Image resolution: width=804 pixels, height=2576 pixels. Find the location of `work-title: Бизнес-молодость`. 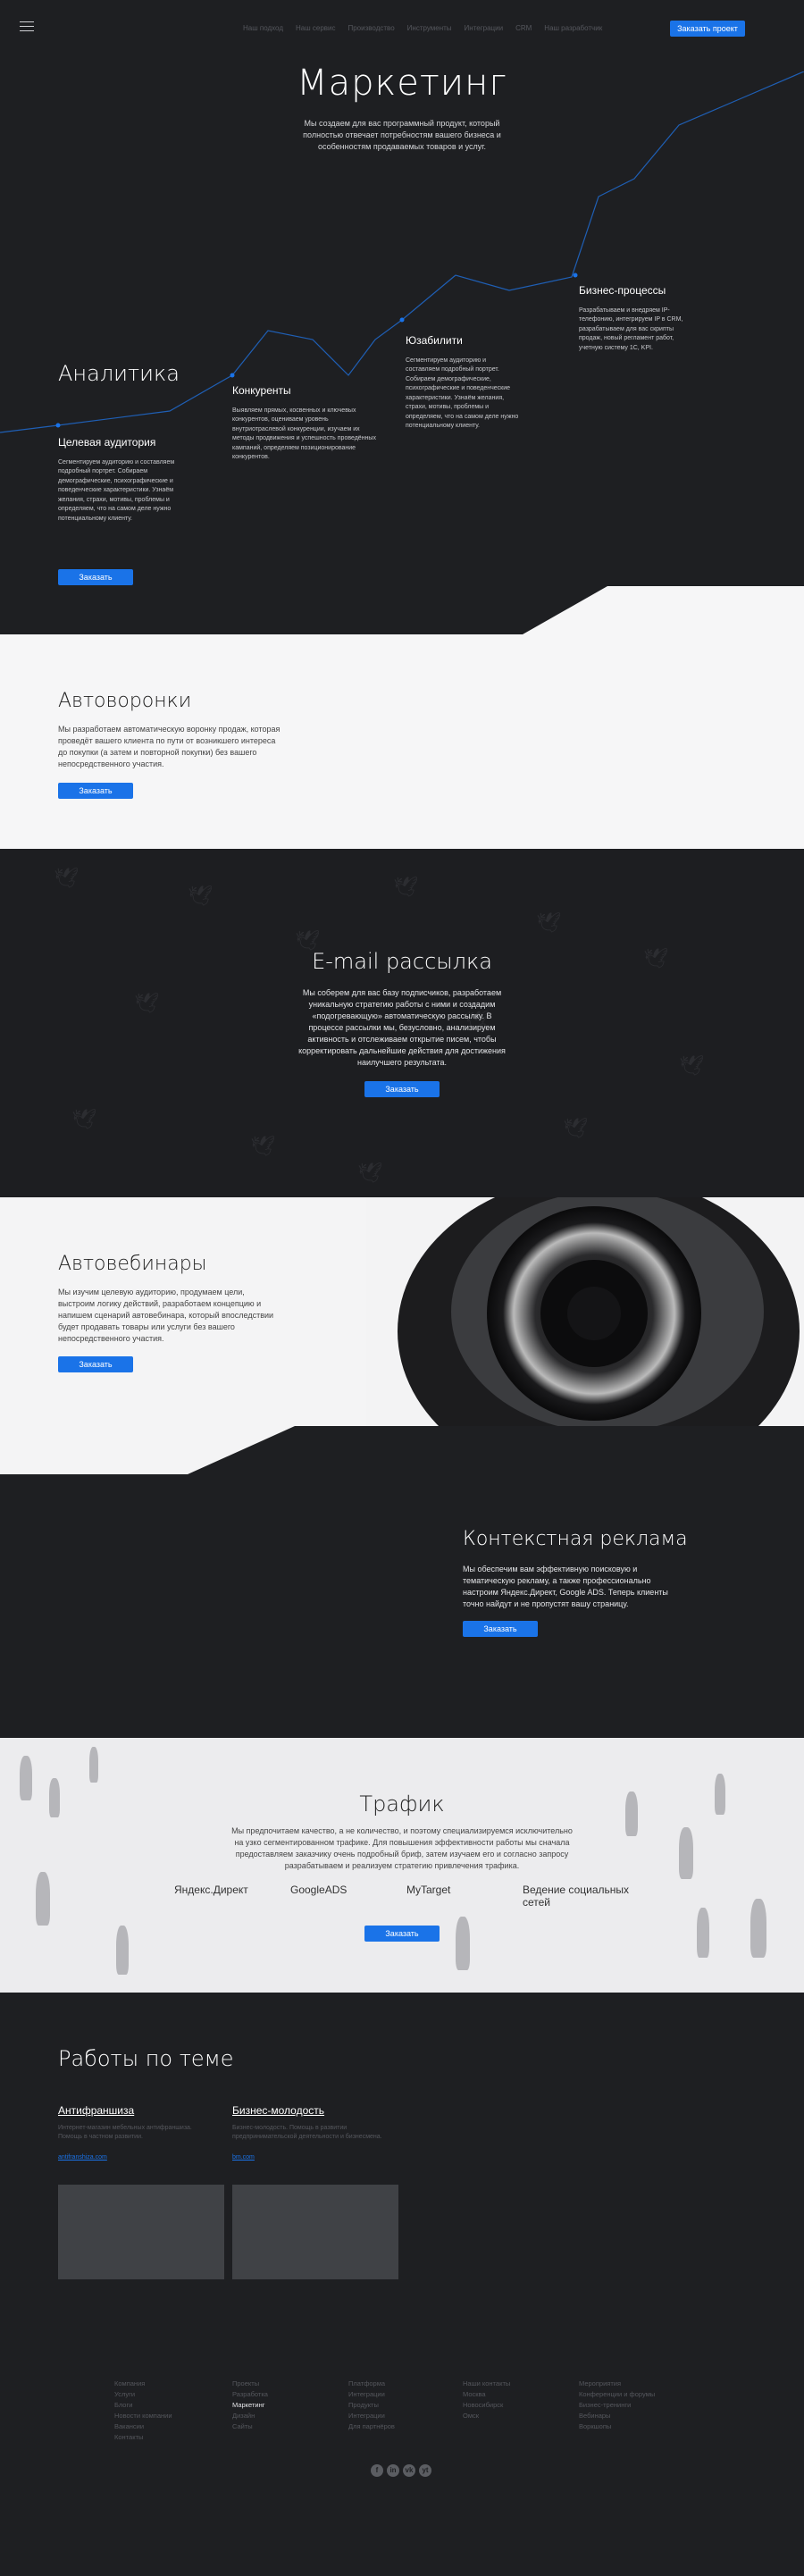

work-title: Бизнес-молодость is located at coordinates (308, 2110).